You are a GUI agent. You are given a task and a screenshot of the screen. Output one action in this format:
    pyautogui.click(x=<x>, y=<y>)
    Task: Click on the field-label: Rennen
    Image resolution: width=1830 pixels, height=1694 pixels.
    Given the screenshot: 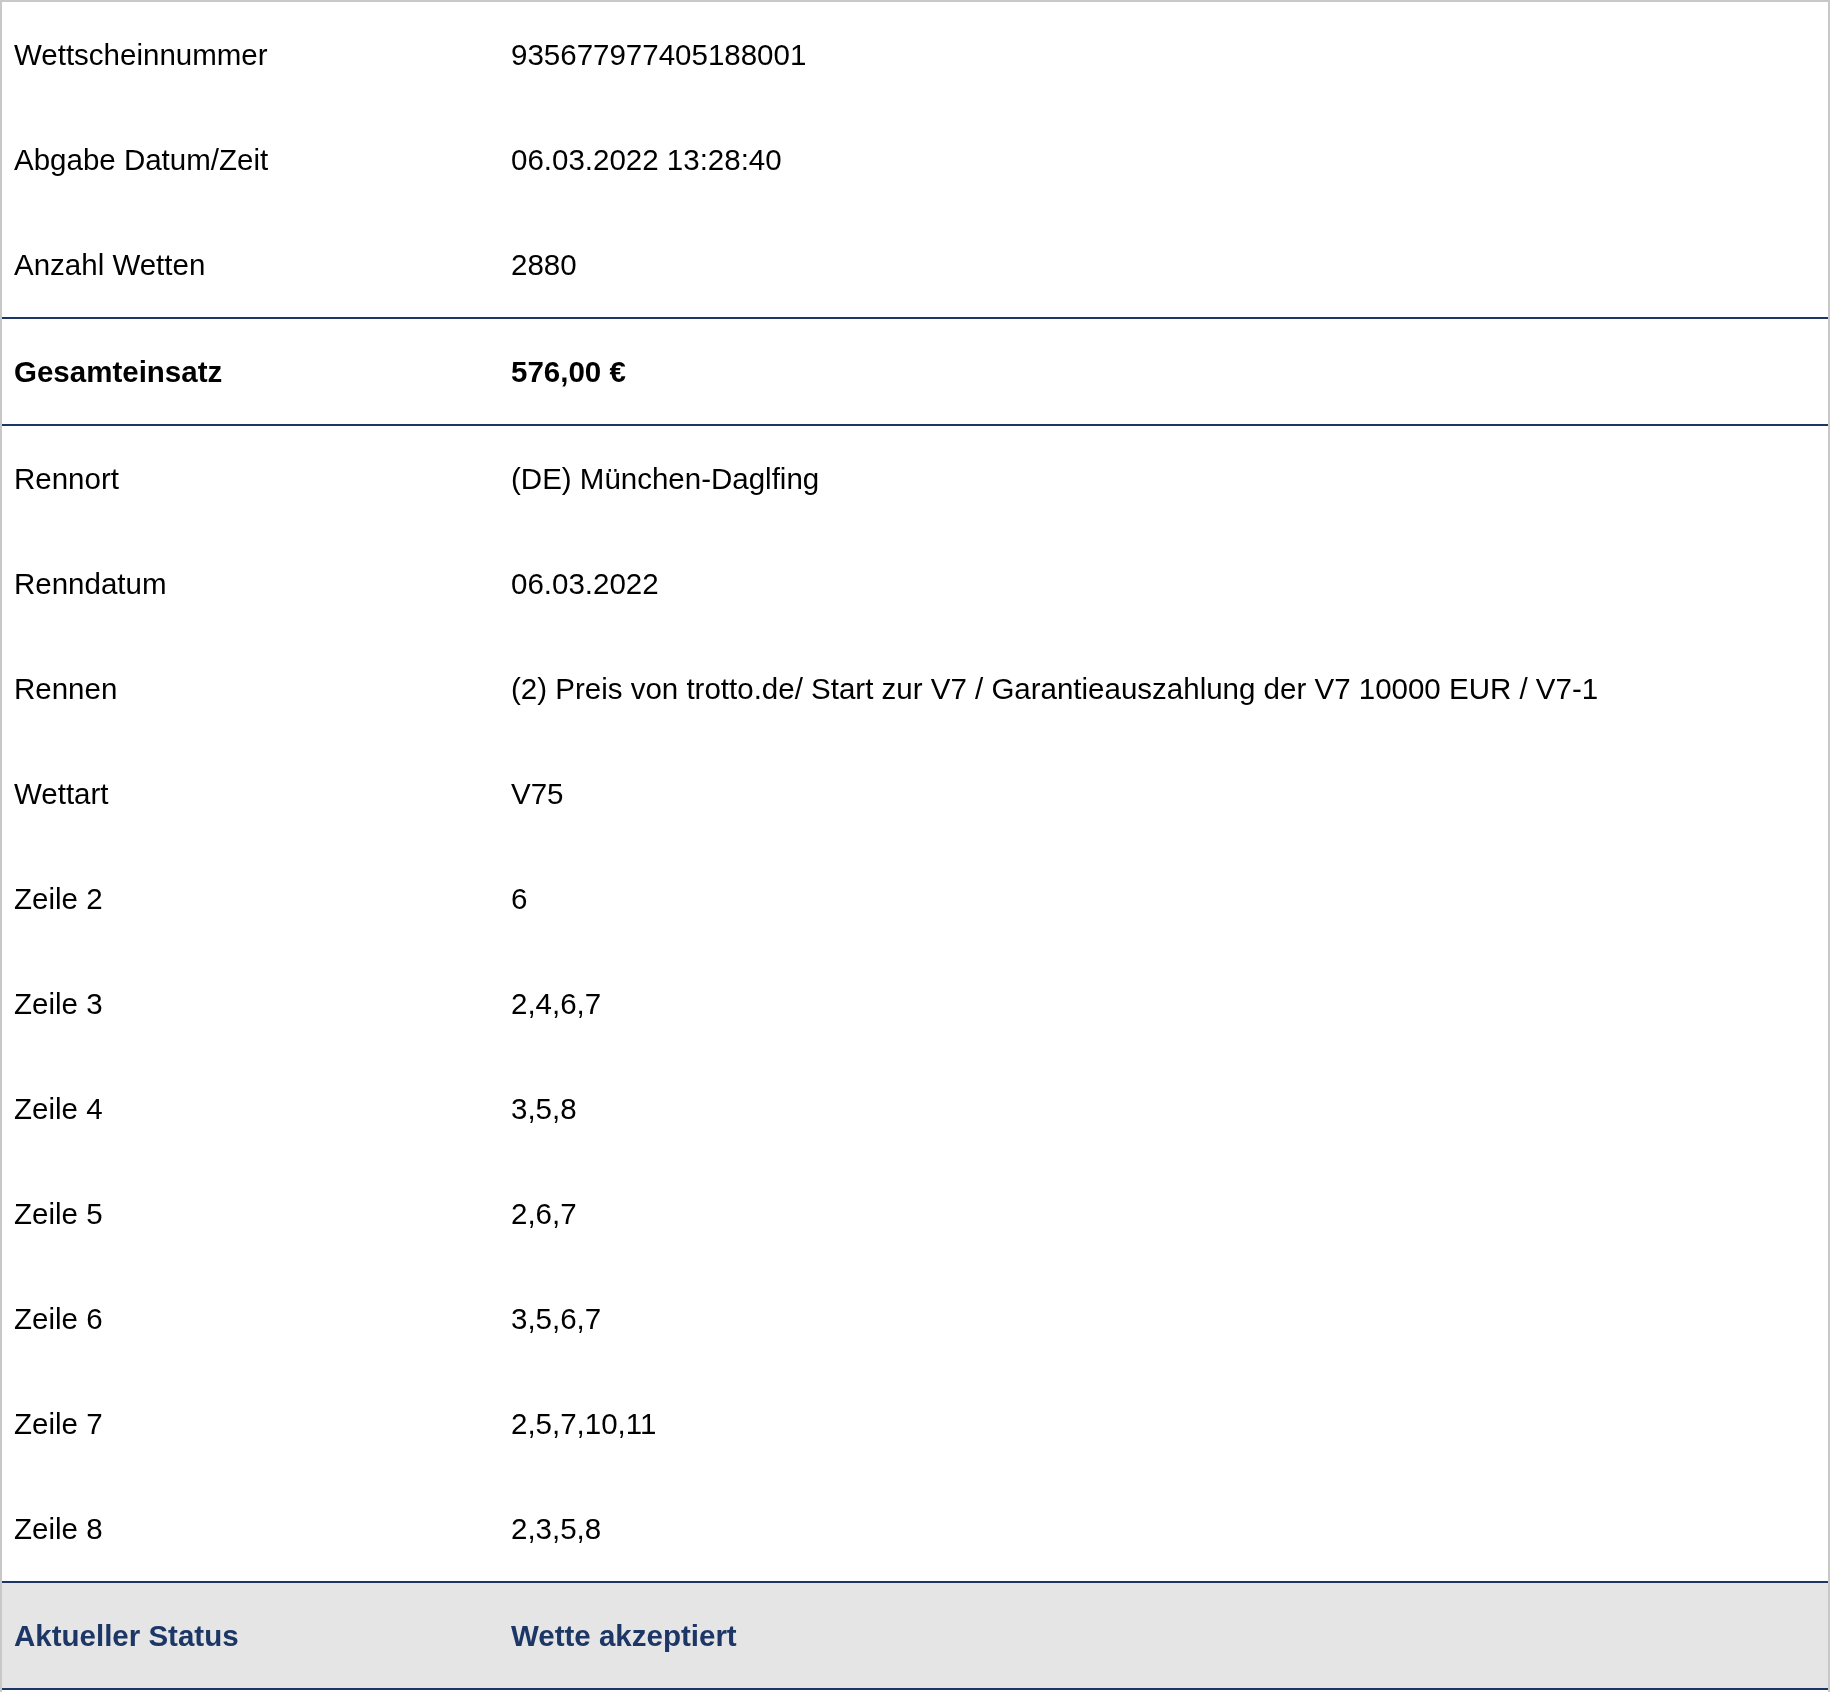 What is the action you would take?
    pyautogui.click(x=66, y=688)
    